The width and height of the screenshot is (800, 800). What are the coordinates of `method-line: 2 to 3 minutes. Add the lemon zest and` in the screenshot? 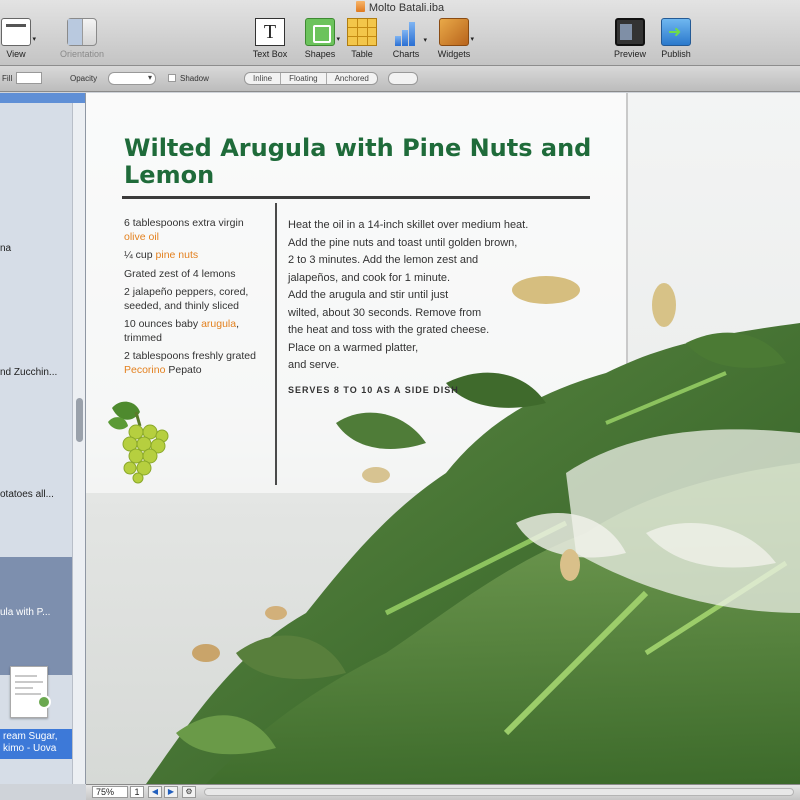 It's located at (383, 260).